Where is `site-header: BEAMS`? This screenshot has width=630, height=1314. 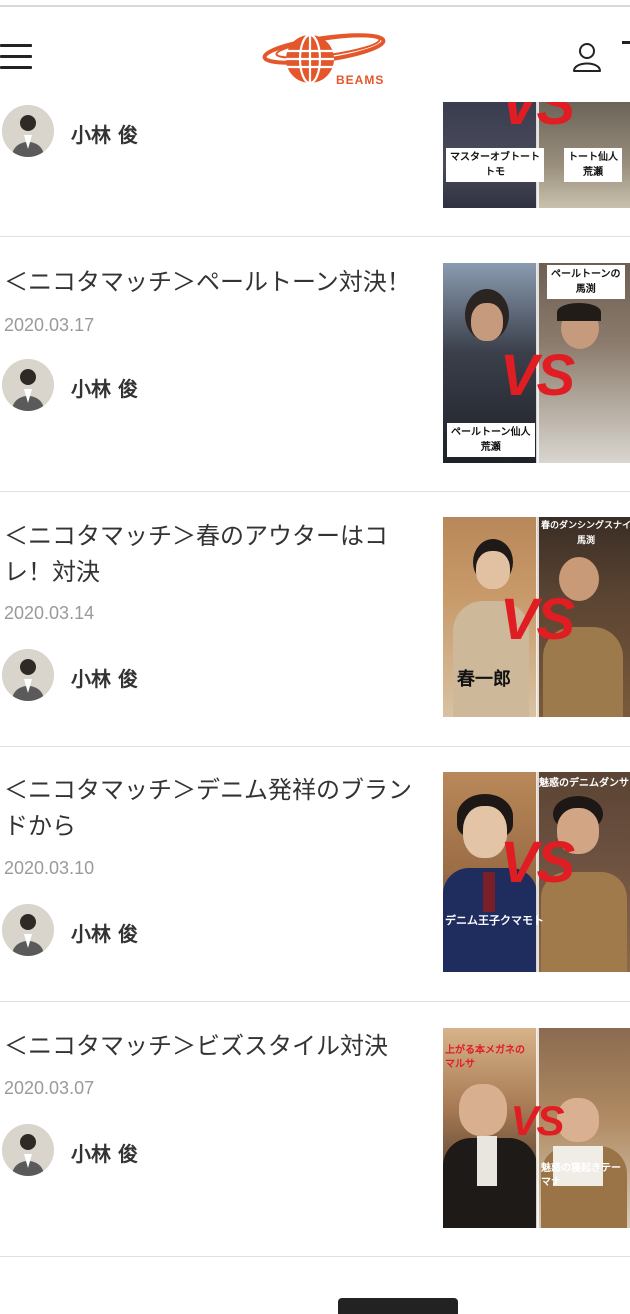
site-header: BEAMS is located at coordinates (315, 54).